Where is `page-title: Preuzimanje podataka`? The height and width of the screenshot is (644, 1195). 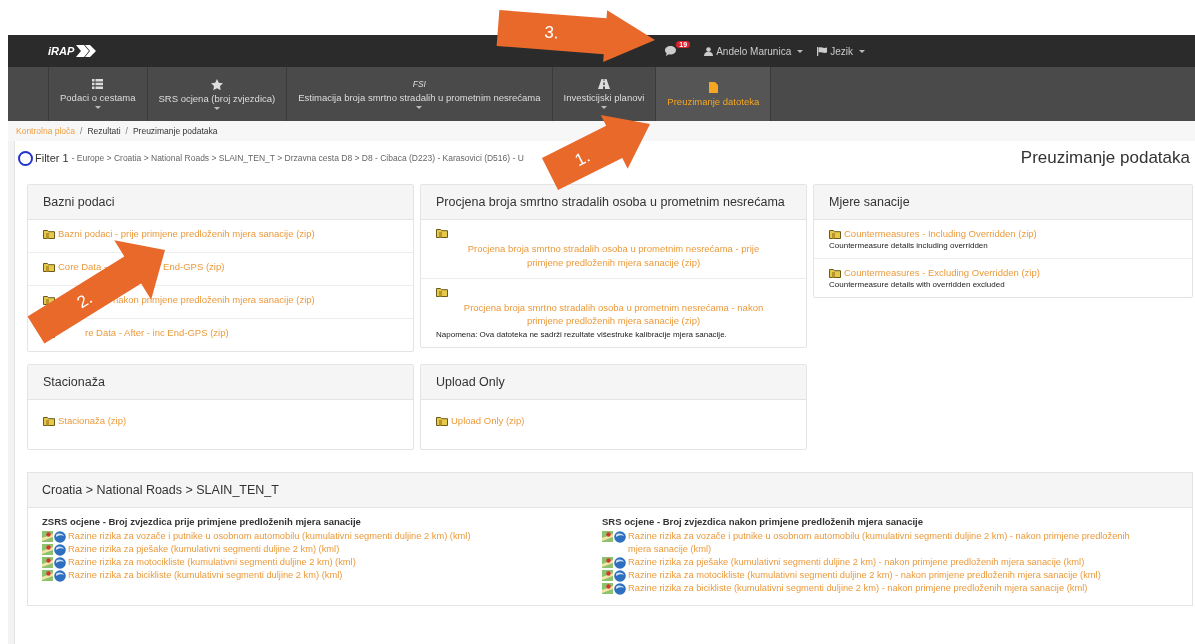
page-title: Preuzimanje podataka is located at coordinates (1105, 158).